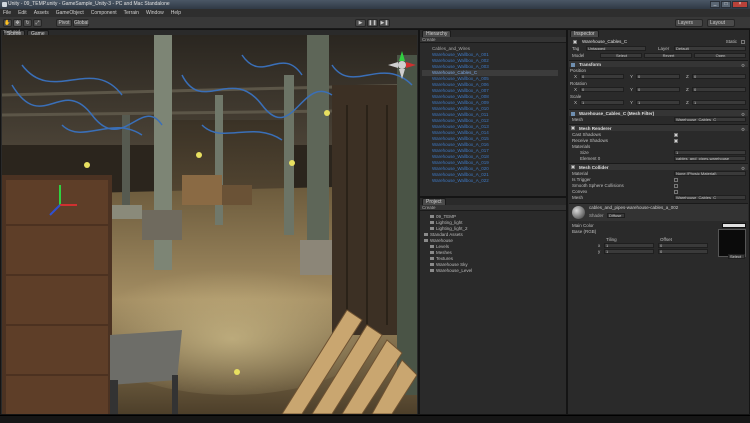  Describe the element at coordinates (451, 271) in the screenshot. I see `project-item: Warehouse_Level` at that location.